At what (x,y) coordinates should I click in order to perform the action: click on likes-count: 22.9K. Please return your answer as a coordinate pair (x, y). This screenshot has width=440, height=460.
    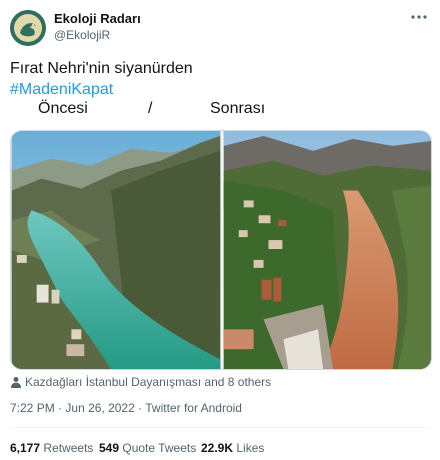
    Looking at the image, I should click on (217, 448).